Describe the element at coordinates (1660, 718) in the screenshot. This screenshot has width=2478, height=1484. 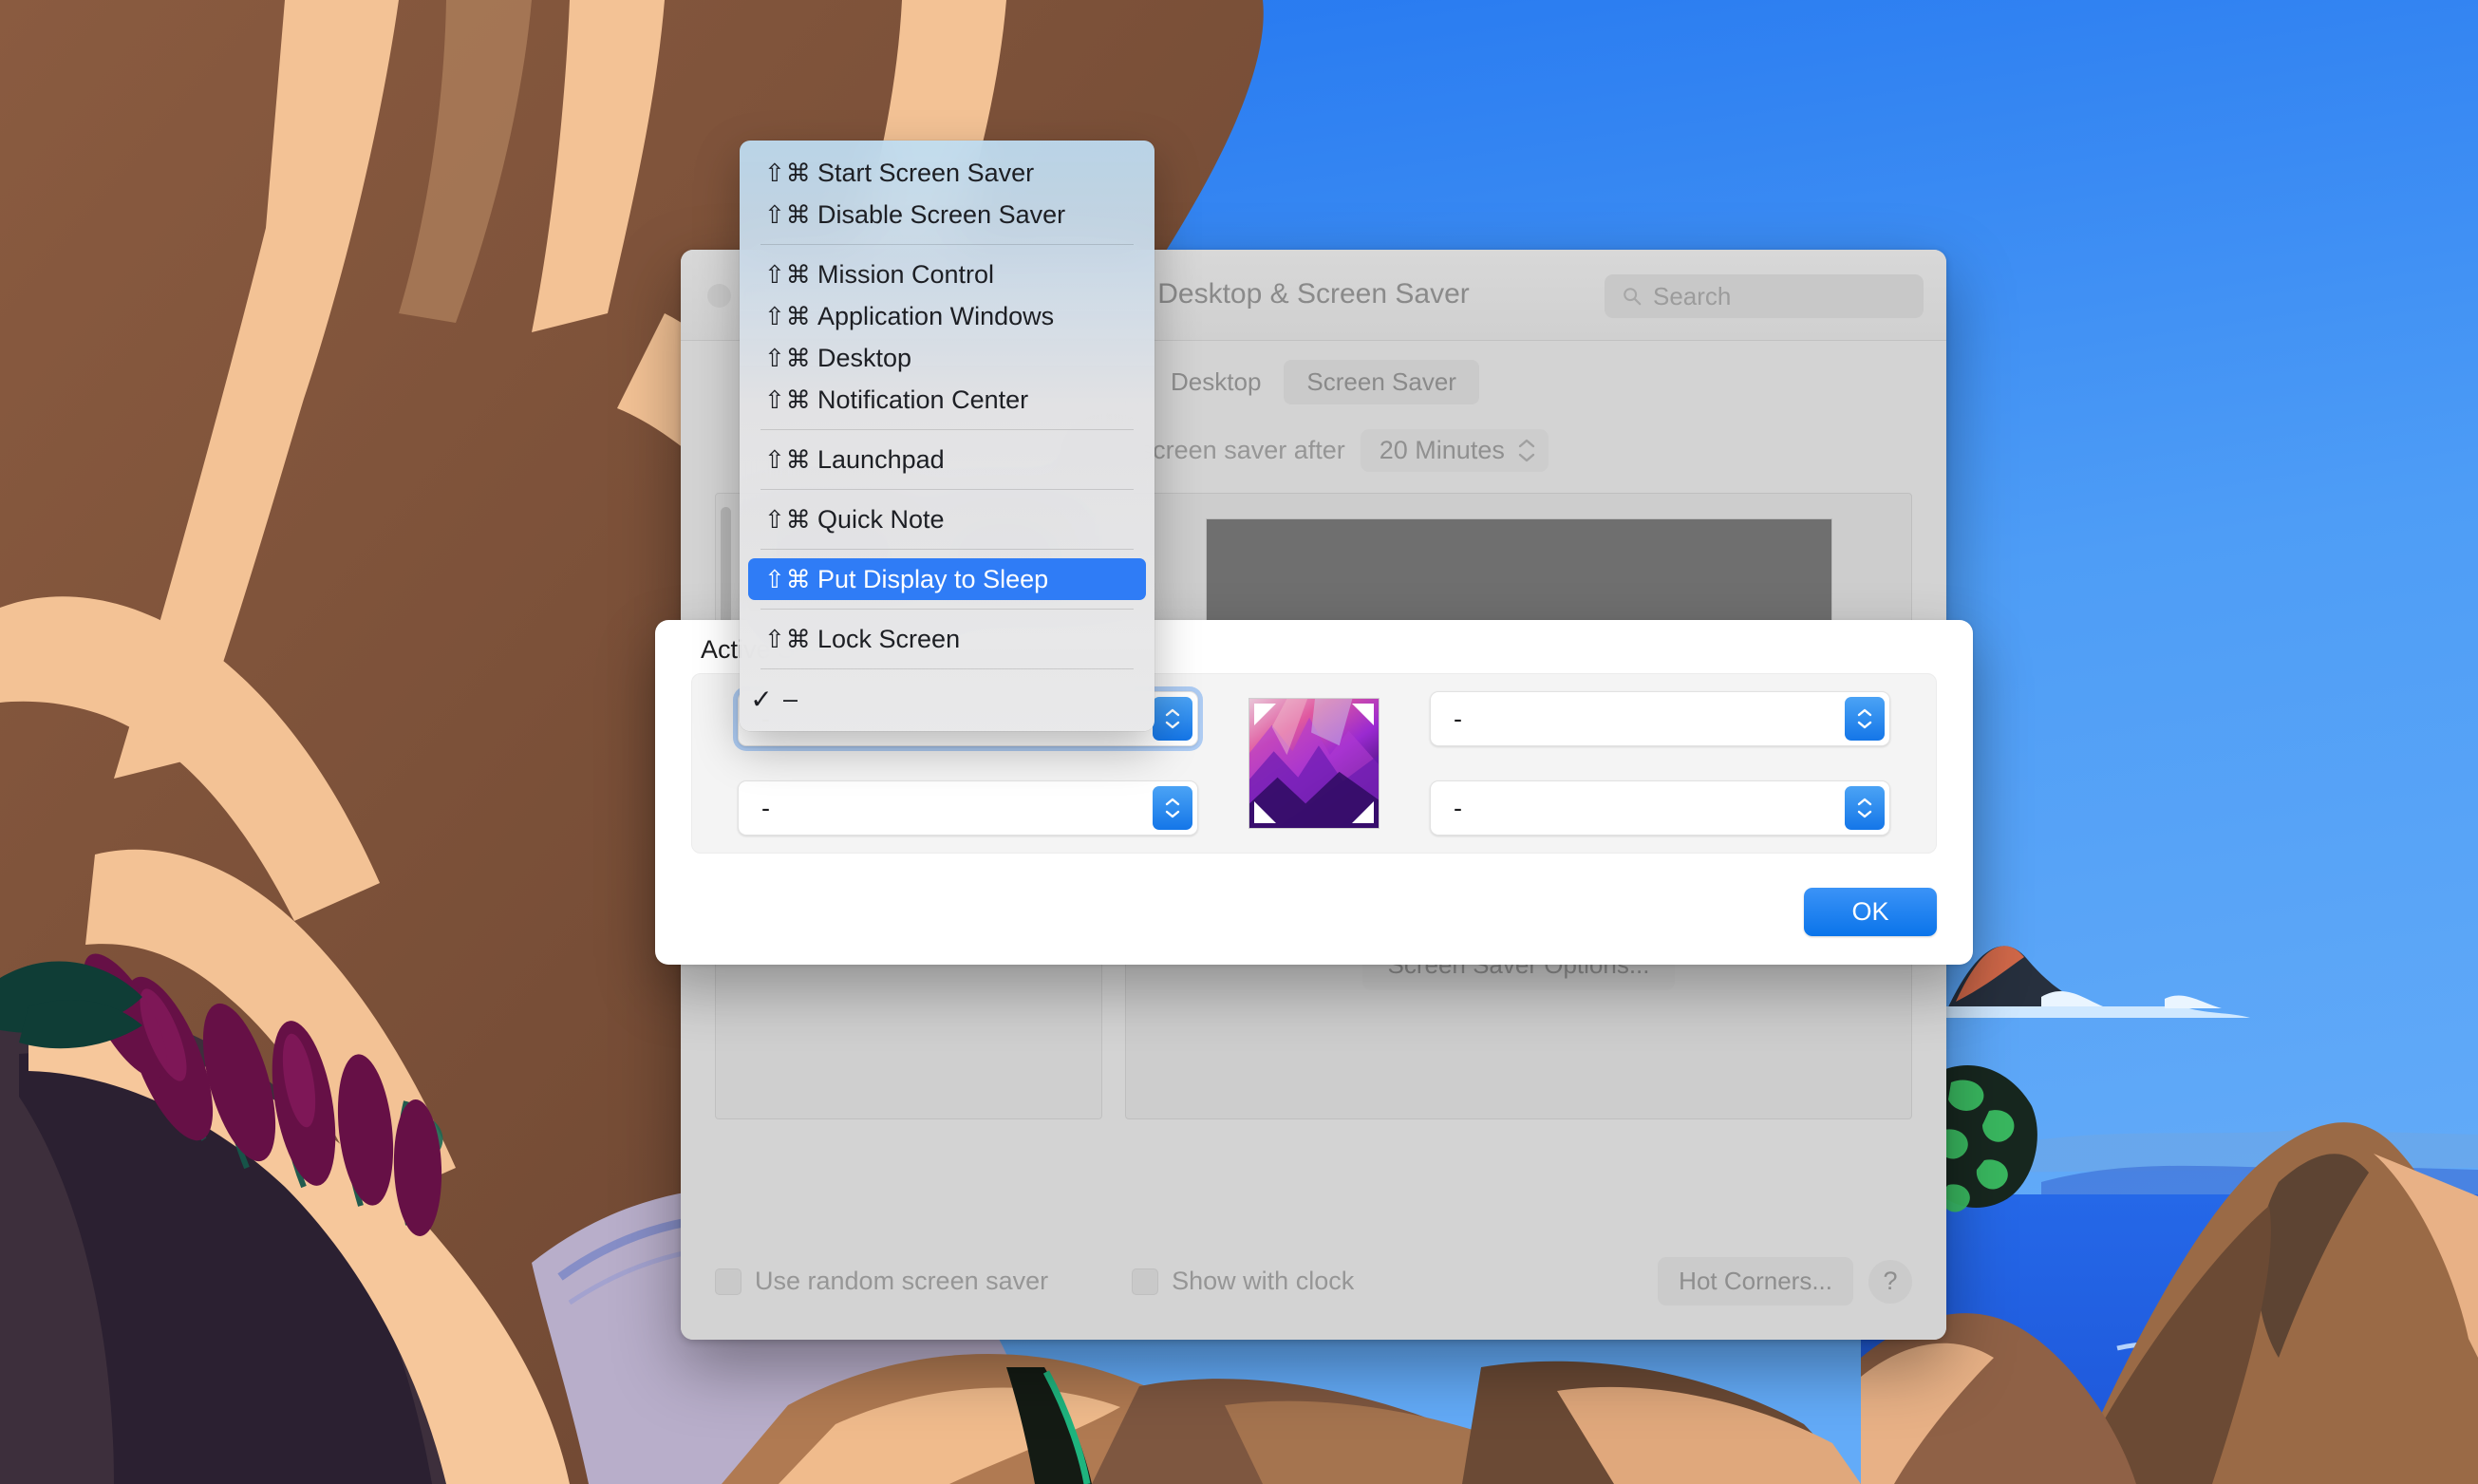
I see `corner-popup-top-right: -` at that location.